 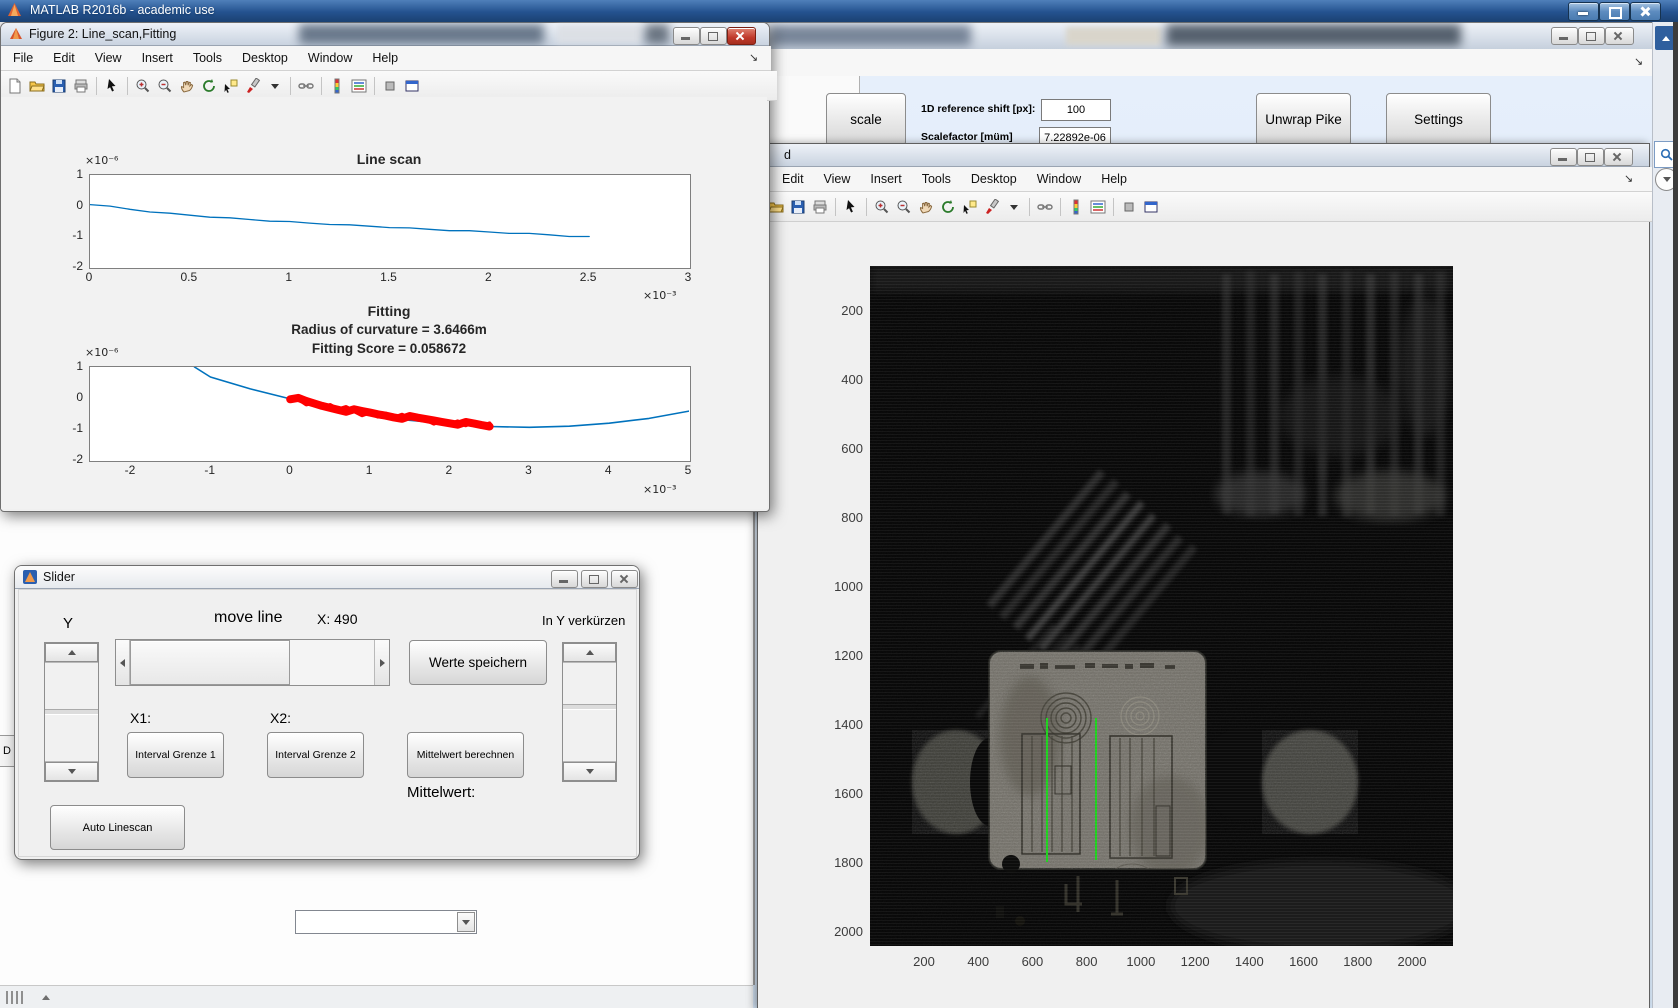 What do you see at coordinates (23, 58) in the screenshot?
I see `menu-item-file: File` at bounding box center [23, 58].